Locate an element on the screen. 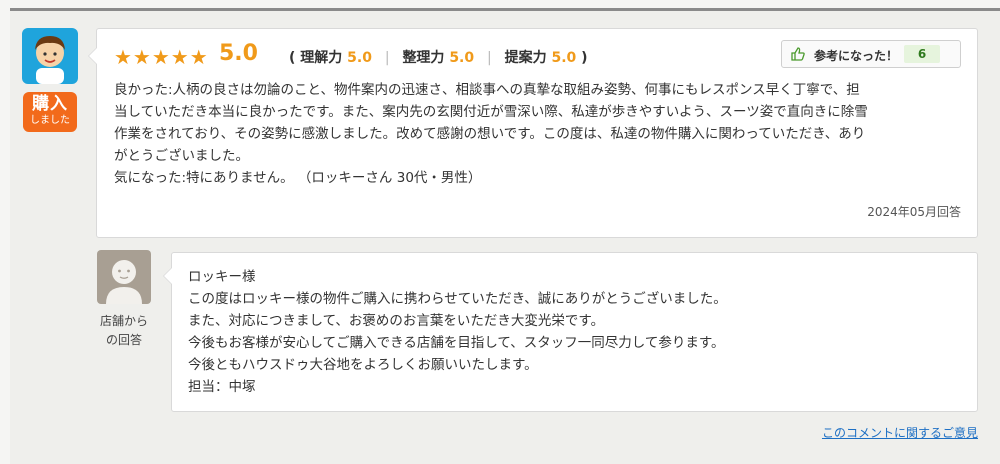  helpful-button: 参考になった！ 6 is located at coordinates (871, 54).